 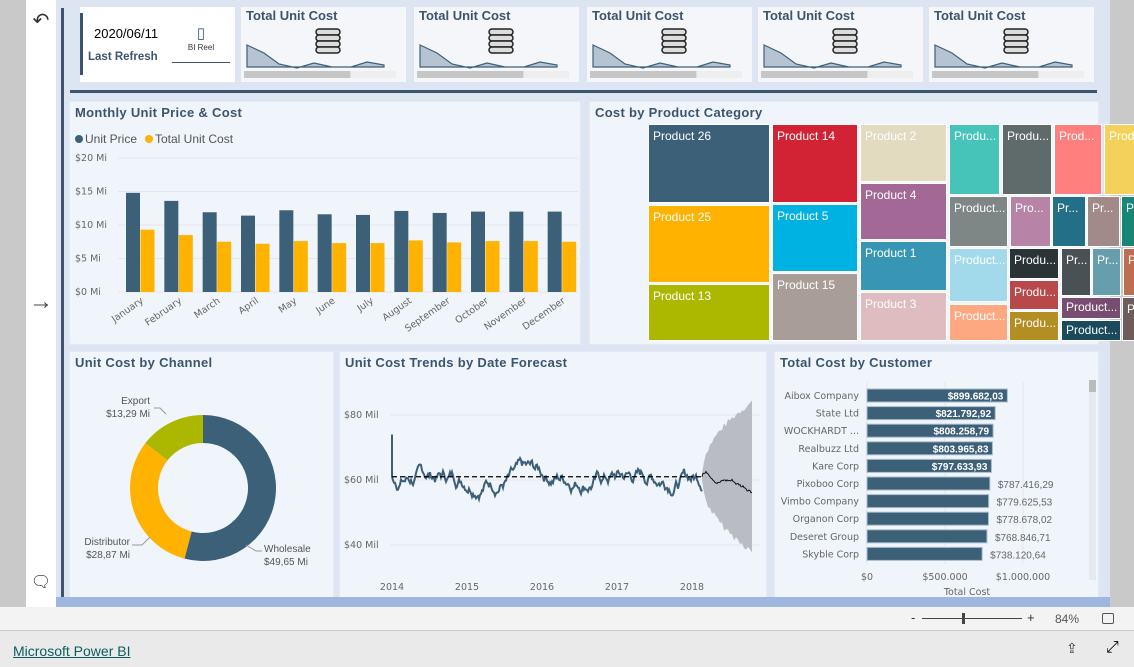 What do you see at coordinates (163, 311) in the screenshot?
I see `x-tick: February` at bounding box center [163, 311].